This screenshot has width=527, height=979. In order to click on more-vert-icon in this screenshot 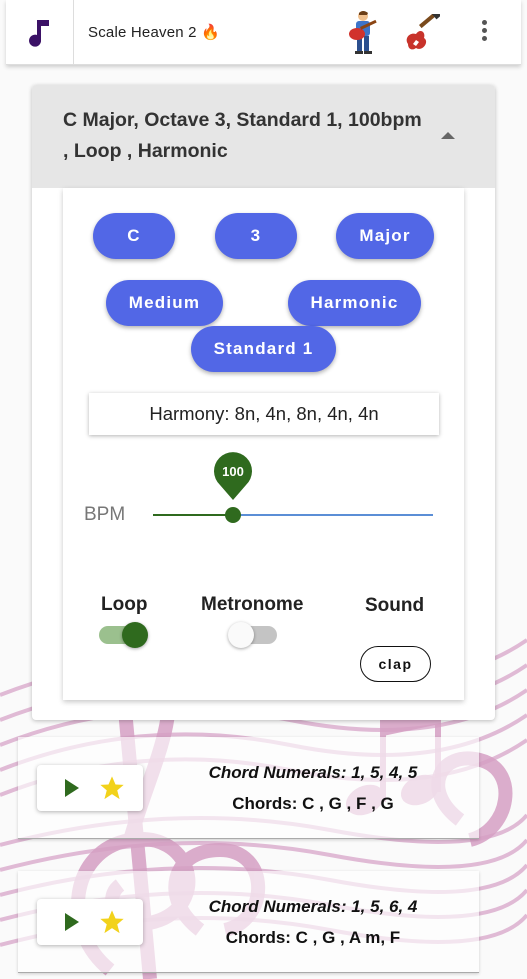, I will do `click(484, 33)`.